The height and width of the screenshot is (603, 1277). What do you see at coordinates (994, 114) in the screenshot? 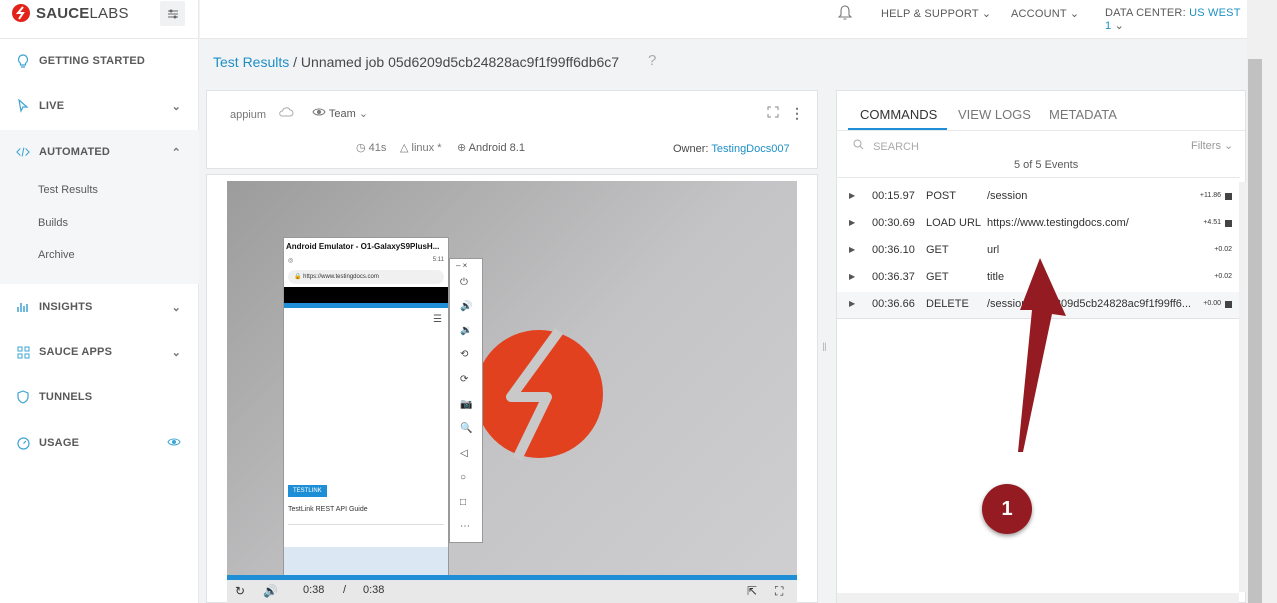
I see `tab-view-logs: VIEW LOGS` at bounding box center [994, 114].